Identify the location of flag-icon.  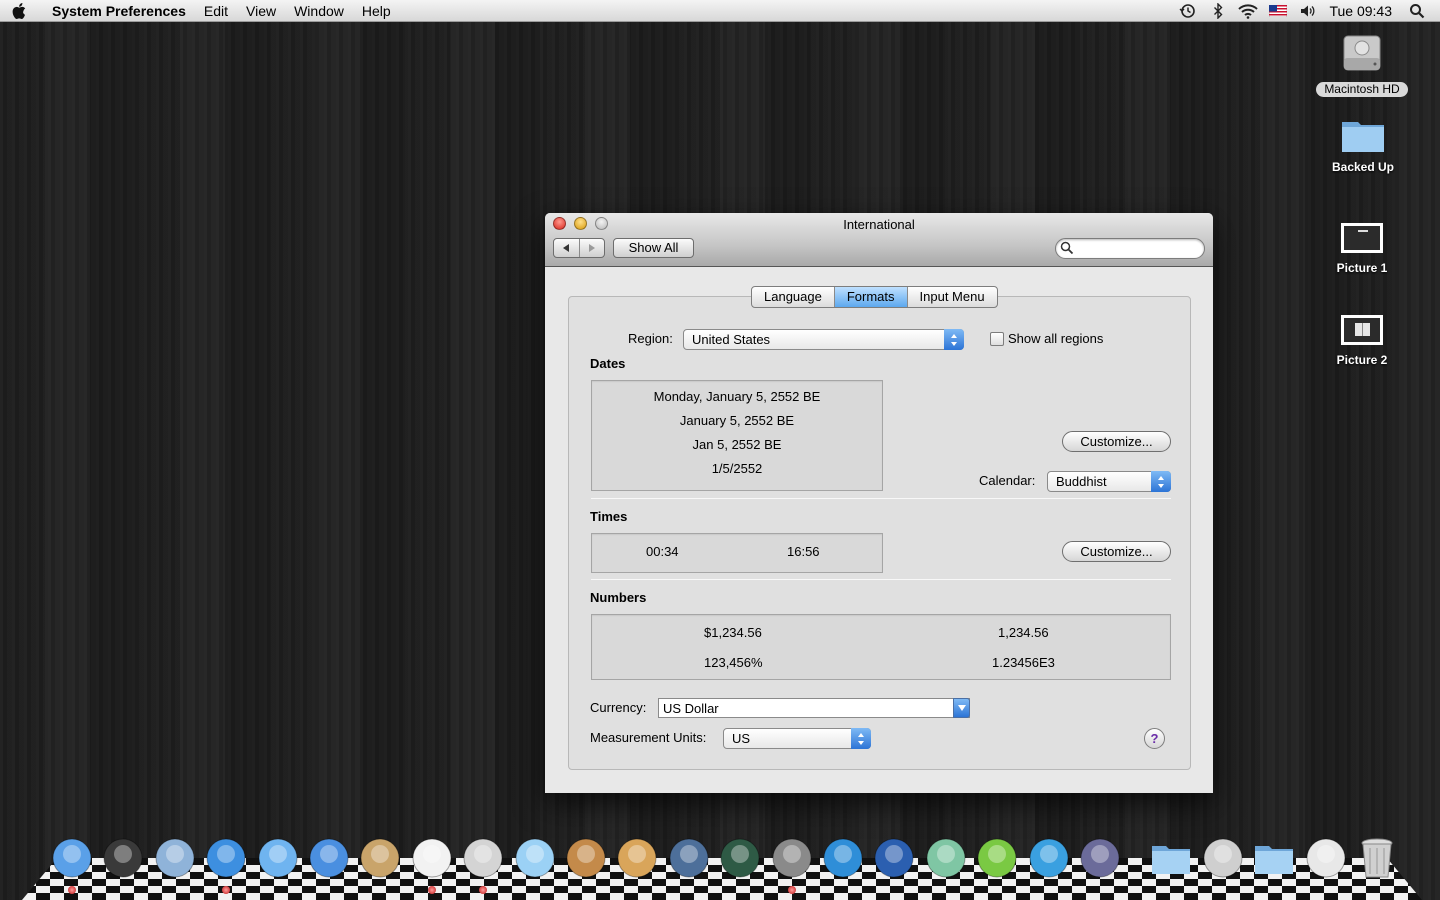
(1278, 11).